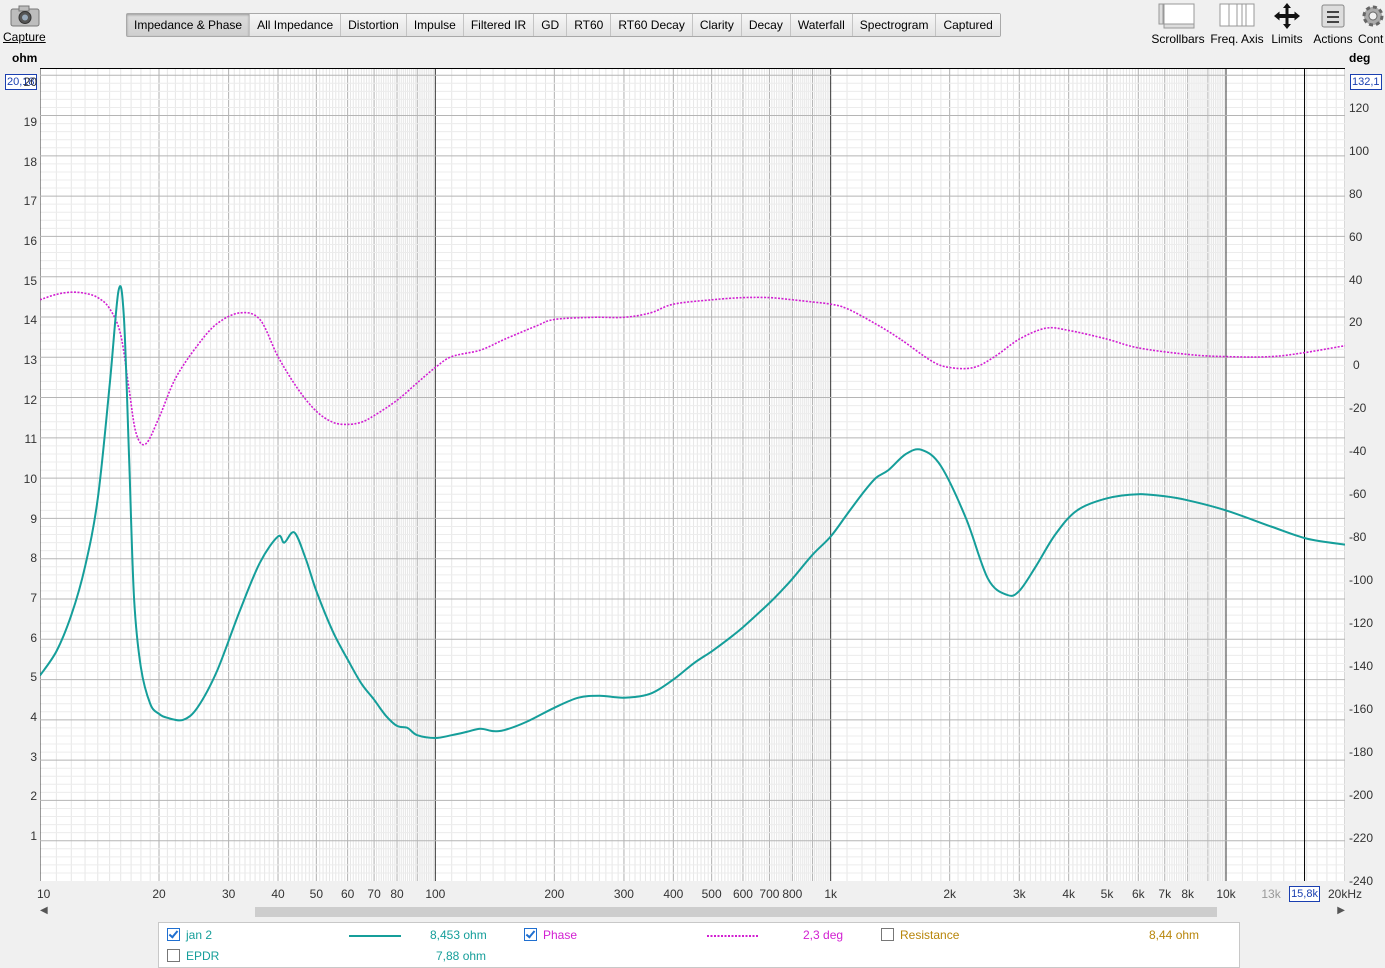  I want to click on capture-label: Capture, so click(24, 37).